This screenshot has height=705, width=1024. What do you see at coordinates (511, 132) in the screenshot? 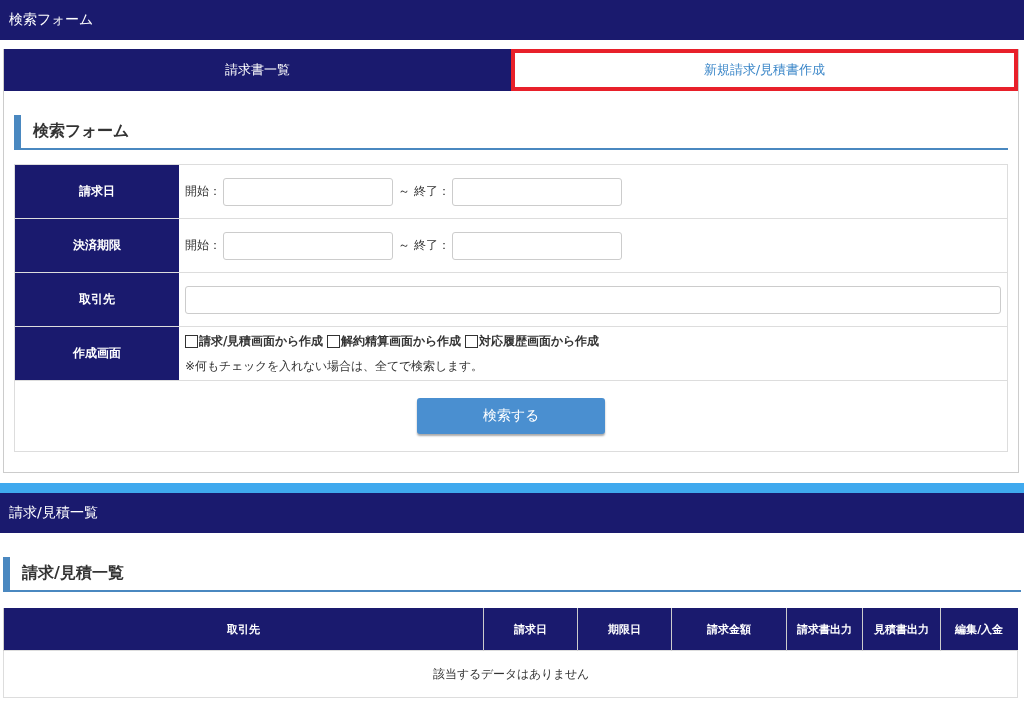
I see `section-heading: 検索フォーム` at bounding box center [511, 132].